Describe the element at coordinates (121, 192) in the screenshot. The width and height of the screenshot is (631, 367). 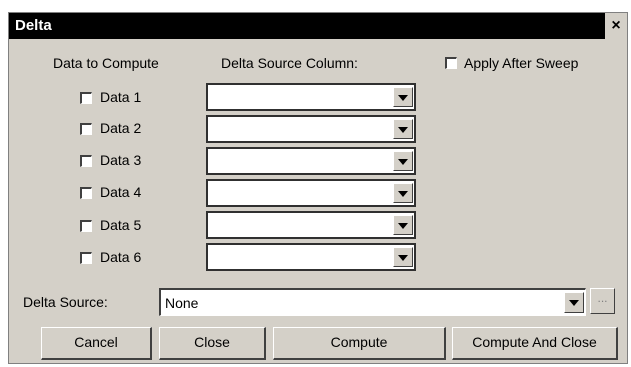
I see `data-4-label: Data 4` at that location.